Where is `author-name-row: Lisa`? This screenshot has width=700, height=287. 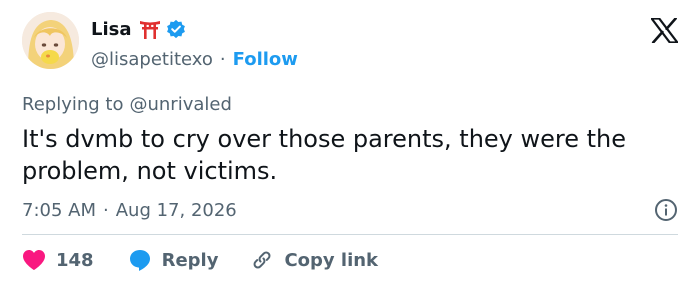
author-name-row: Lisa is located at coordinates (138, 29).